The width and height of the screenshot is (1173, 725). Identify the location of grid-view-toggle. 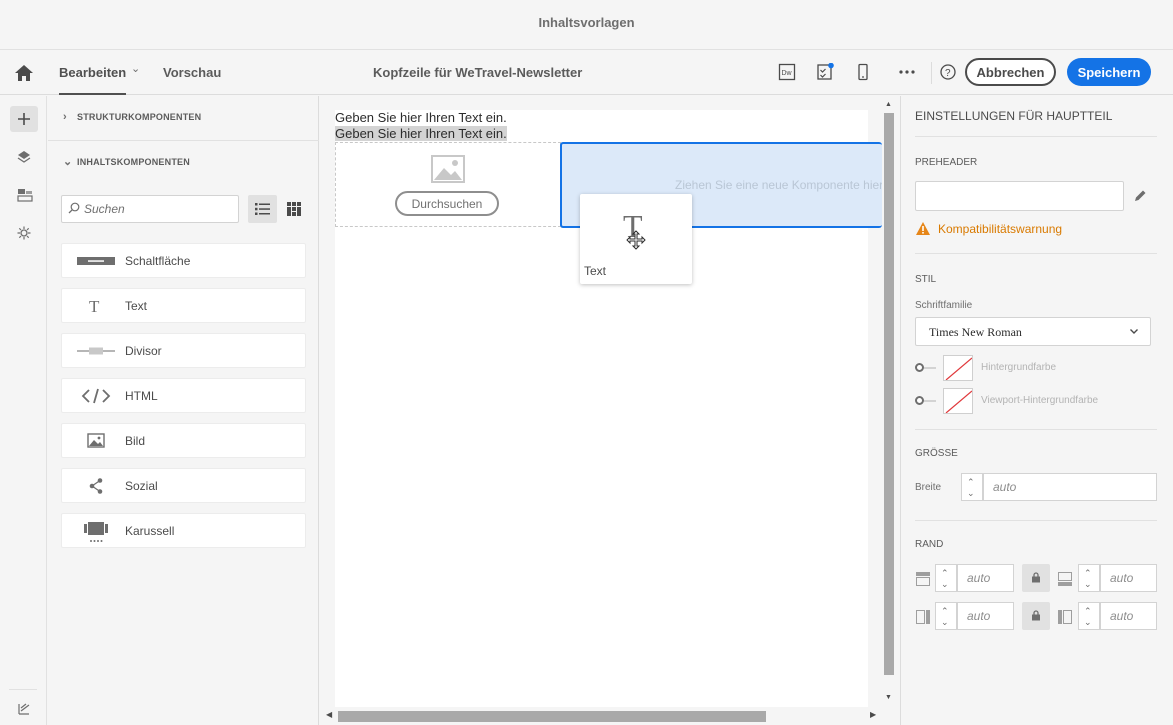
(294, 209).